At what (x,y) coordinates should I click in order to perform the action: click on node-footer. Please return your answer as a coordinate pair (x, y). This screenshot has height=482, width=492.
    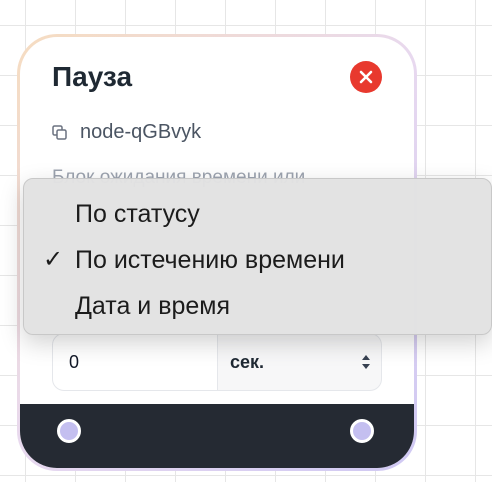
    Looking at the image, I should click on (217, 436).